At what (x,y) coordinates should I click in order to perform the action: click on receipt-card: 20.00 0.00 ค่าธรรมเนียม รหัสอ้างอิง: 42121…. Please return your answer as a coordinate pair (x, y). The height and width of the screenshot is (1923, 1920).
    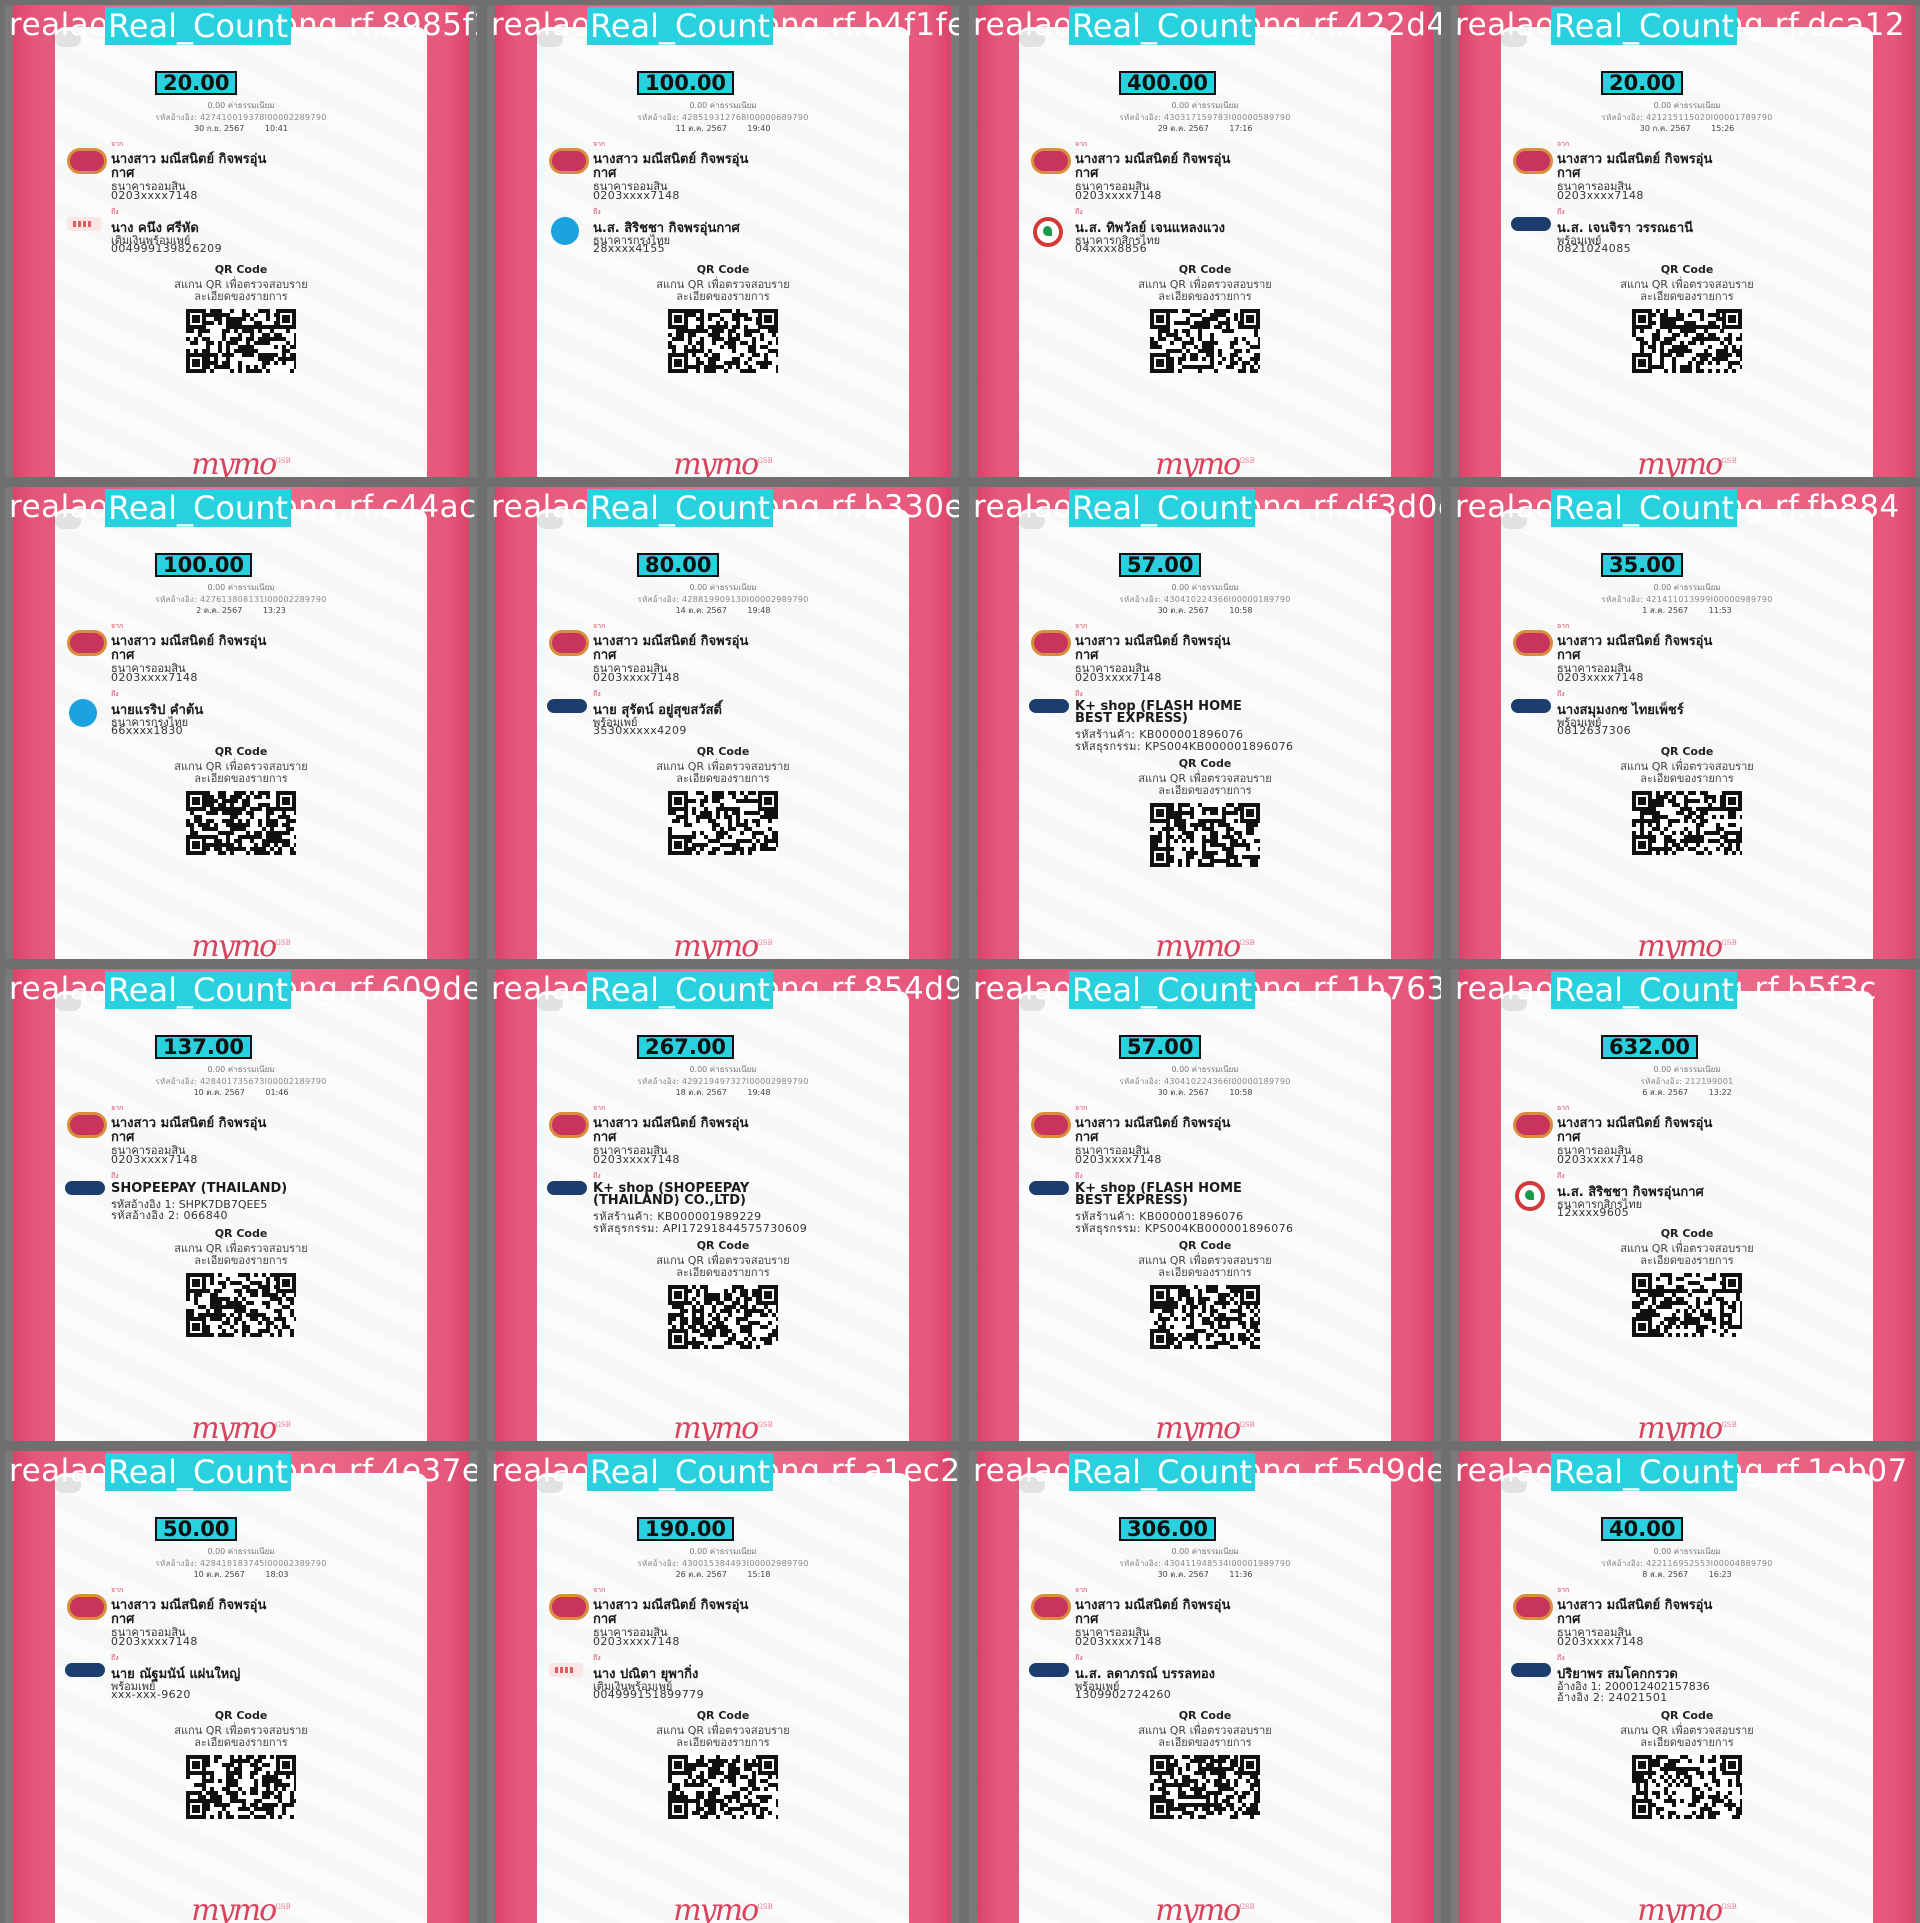
    Looking at the image, I should click on (1687, 252).